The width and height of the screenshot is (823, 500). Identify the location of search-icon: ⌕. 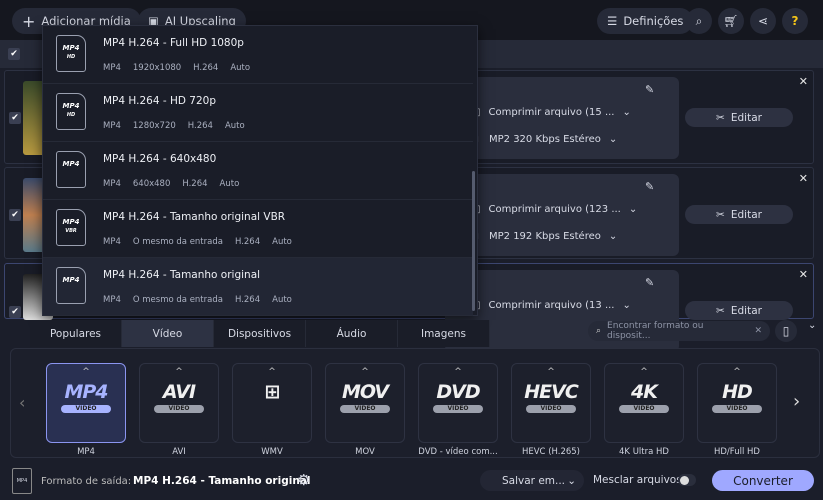
(599, 331).